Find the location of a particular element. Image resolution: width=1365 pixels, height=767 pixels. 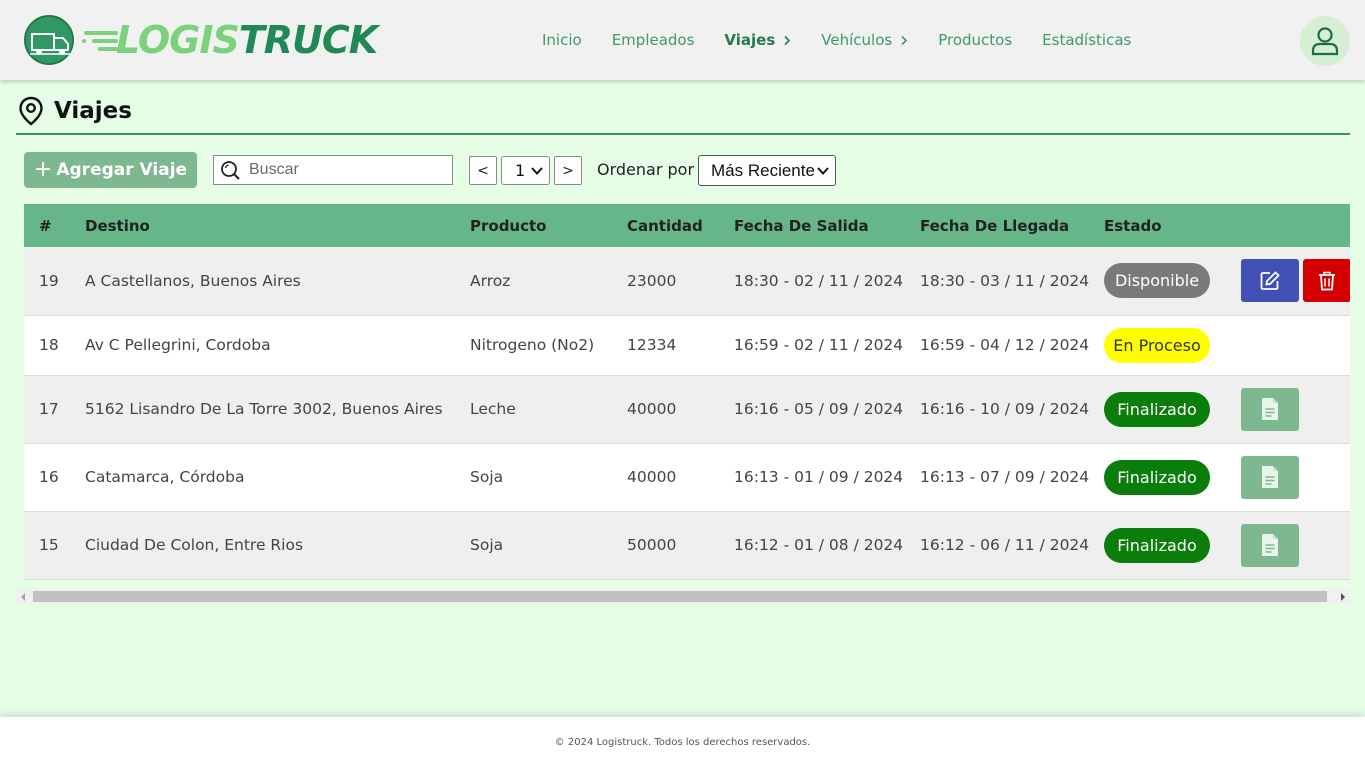

trash-icon is located at coordinates (1327, 281).